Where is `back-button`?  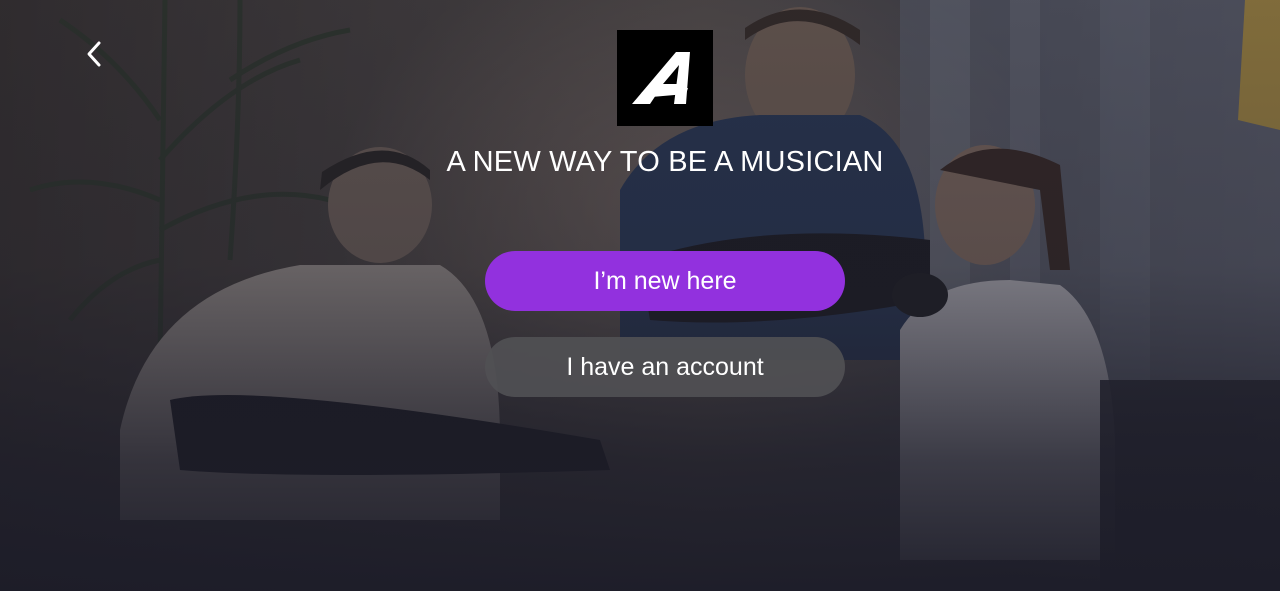 back-button is located at coordinates (94, 54).